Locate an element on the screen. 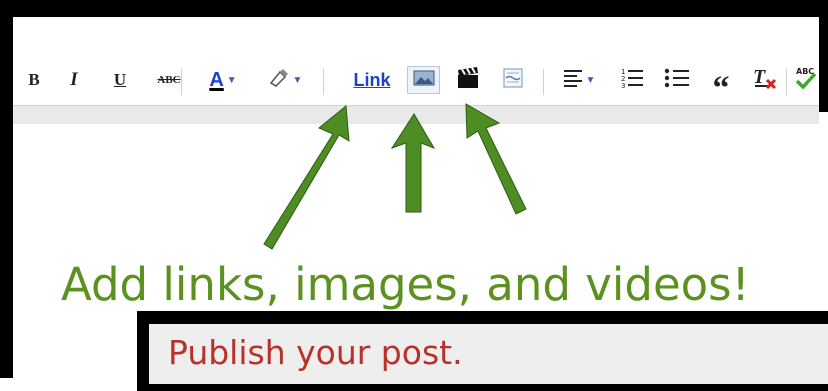 This screenshot has width=828, height=391. insert-jump-break-button is located at coordinates (513, 80).